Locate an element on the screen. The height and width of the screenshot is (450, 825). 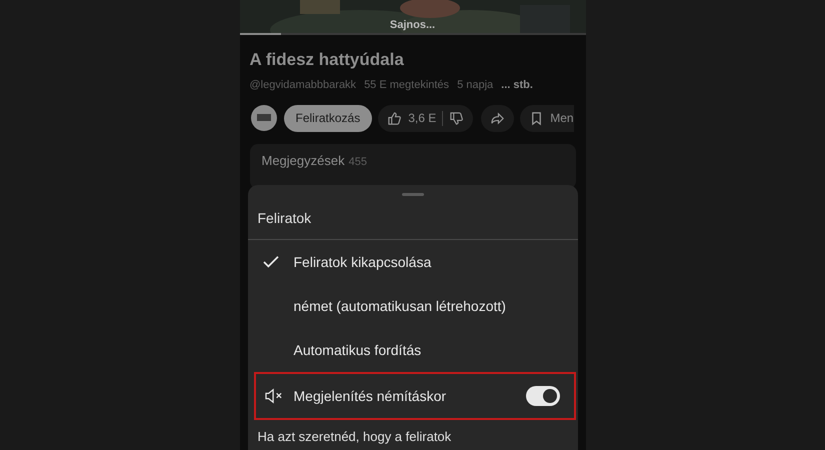
subscribe-button: Feliratkozás is located at coordinates (328, 118).